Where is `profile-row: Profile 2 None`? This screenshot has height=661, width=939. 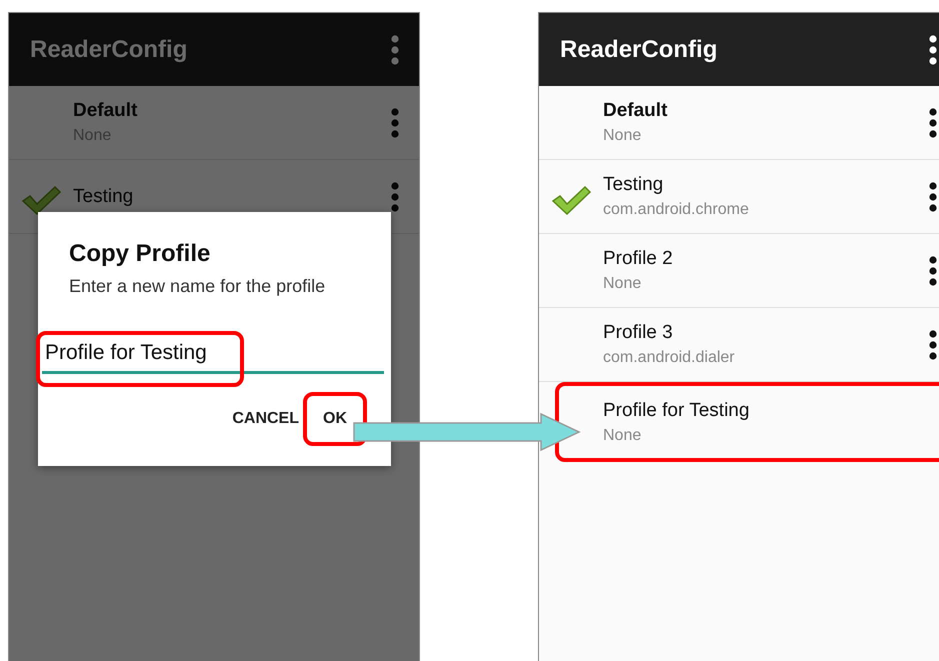
profile-row: Profile 2 None is located at coordinates (739, 271).